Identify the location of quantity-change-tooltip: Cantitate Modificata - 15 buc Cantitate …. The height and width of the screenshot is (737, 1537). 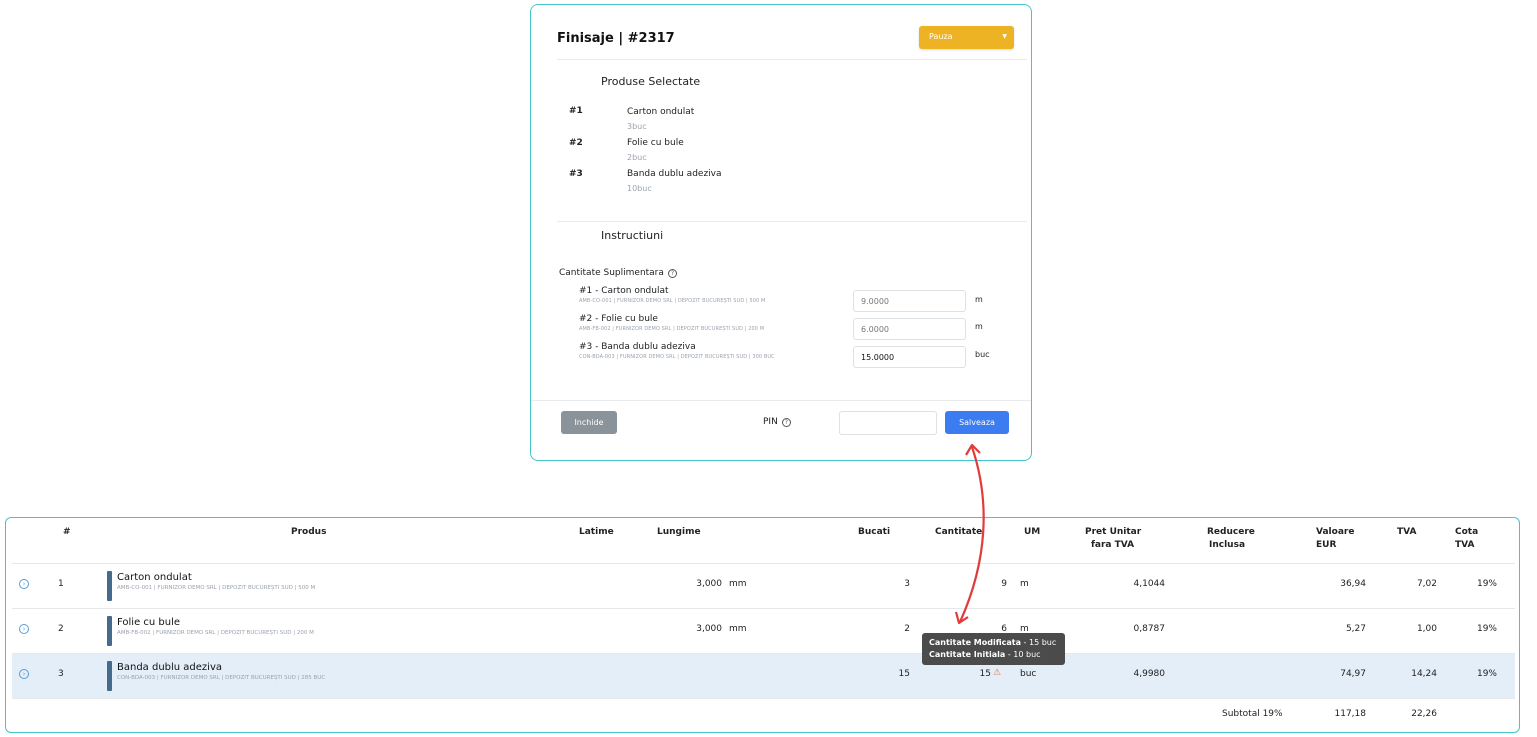
(993, 649).